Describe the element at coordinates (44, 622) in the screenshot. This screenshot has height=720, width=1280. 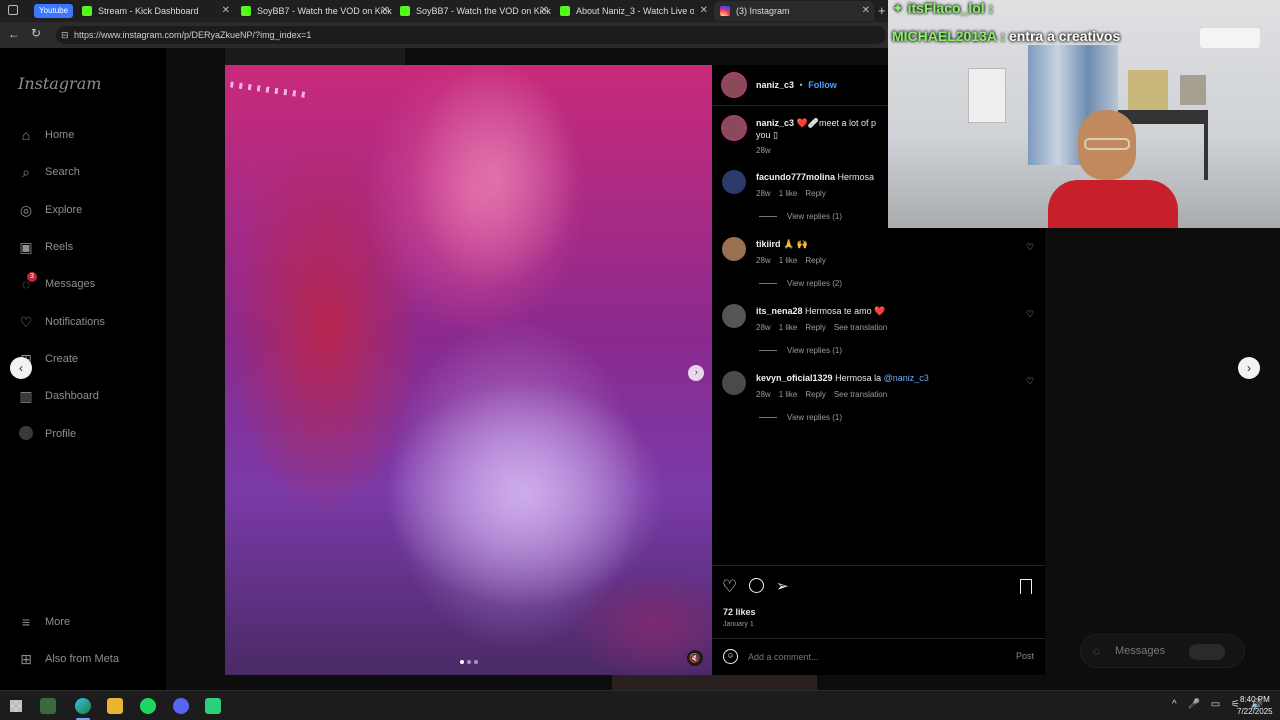
I see `sidebar-item-more: ≡ More` at that location.